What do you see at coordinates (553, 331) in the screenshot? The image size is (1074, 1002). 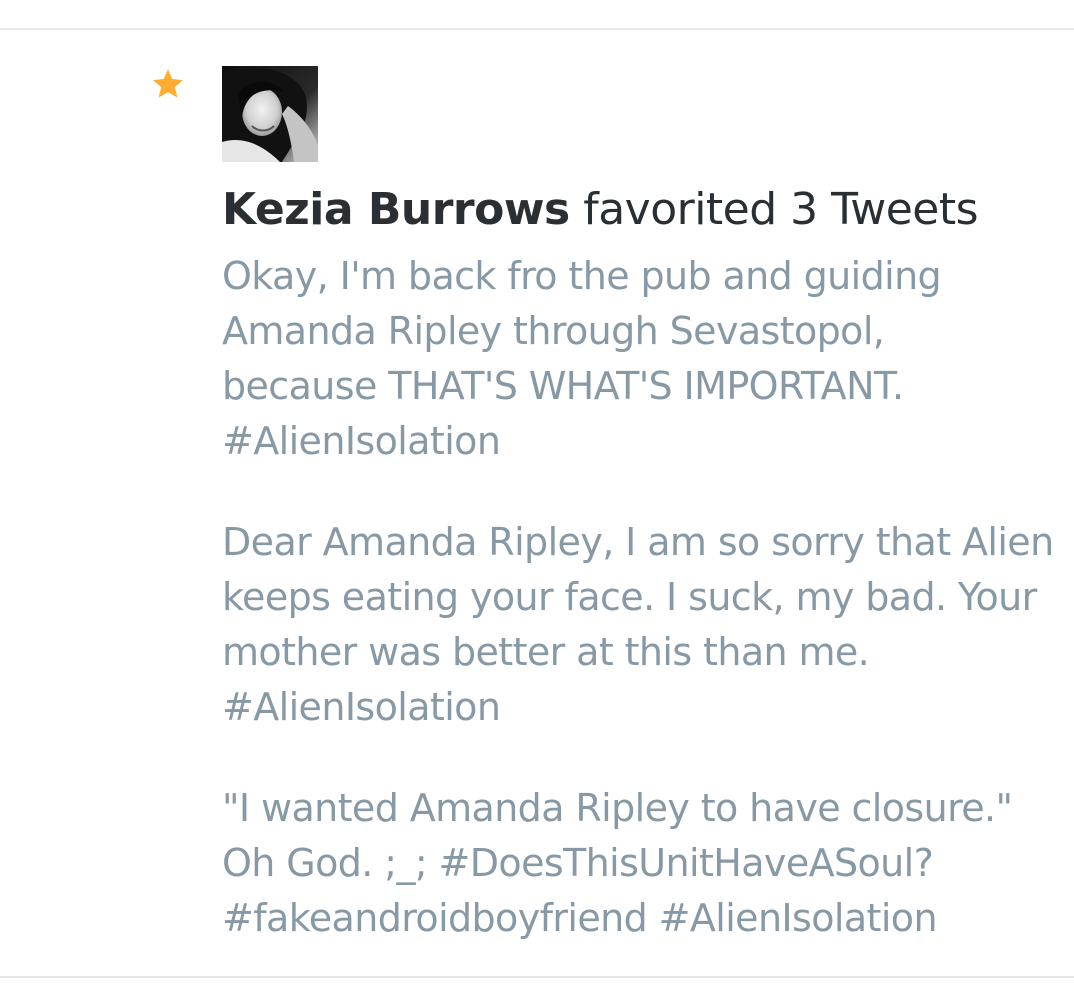 I see `tweet-line: Amanda Ripley through Sevastopol,` at bounding box center [553, 331].